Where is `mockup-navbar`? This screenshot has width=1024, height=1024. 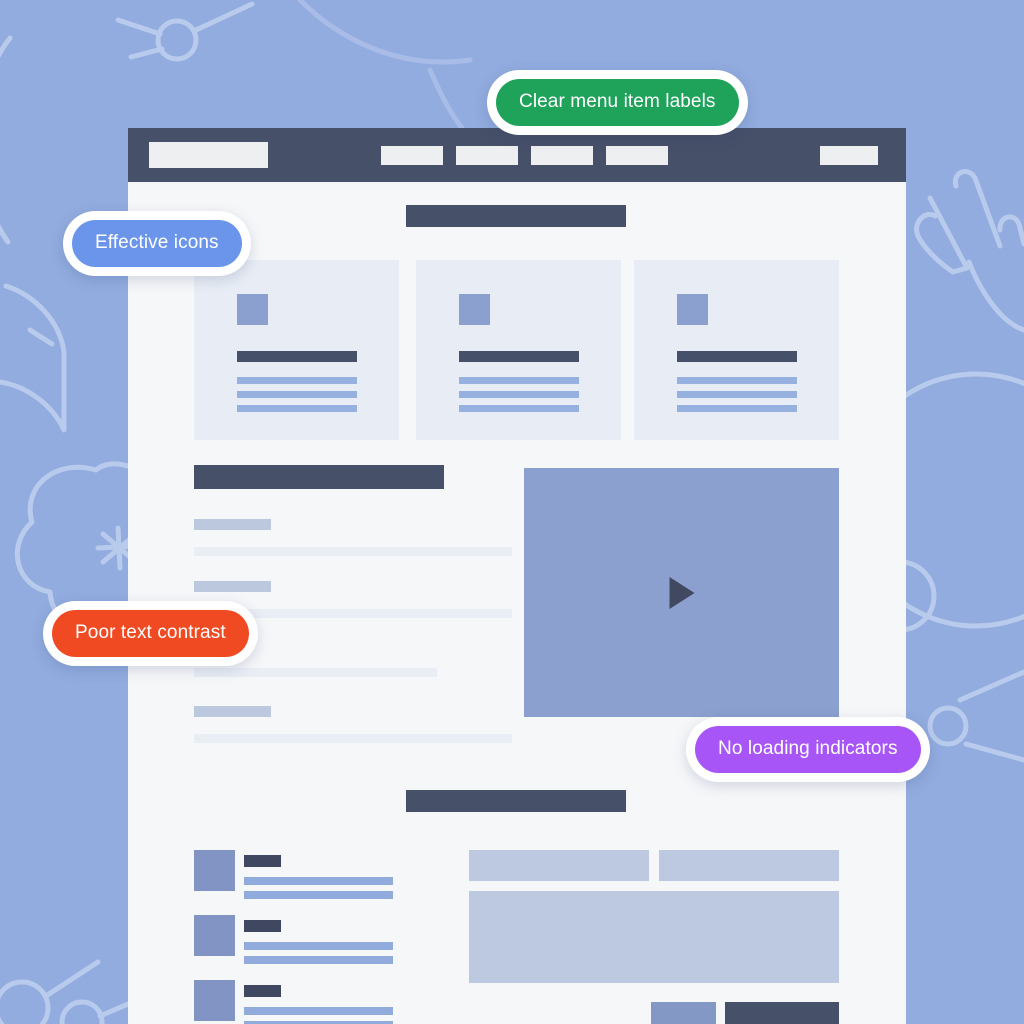 mockup-navbar is located at coordinates (517, 155).